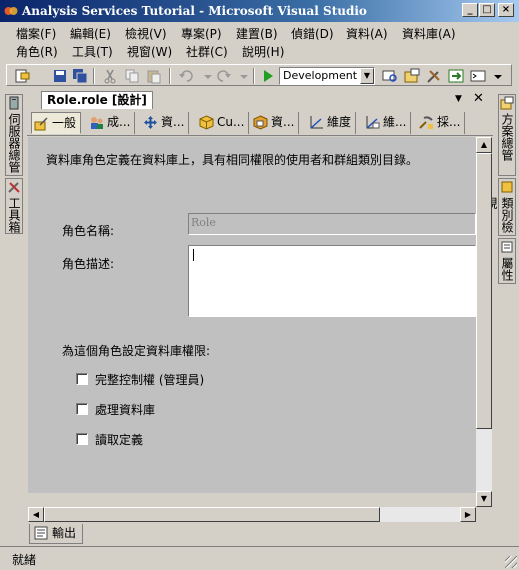 This screenshot has height=570, width=519. I want to click on menu-data: 資料(A), so click(367, 34).